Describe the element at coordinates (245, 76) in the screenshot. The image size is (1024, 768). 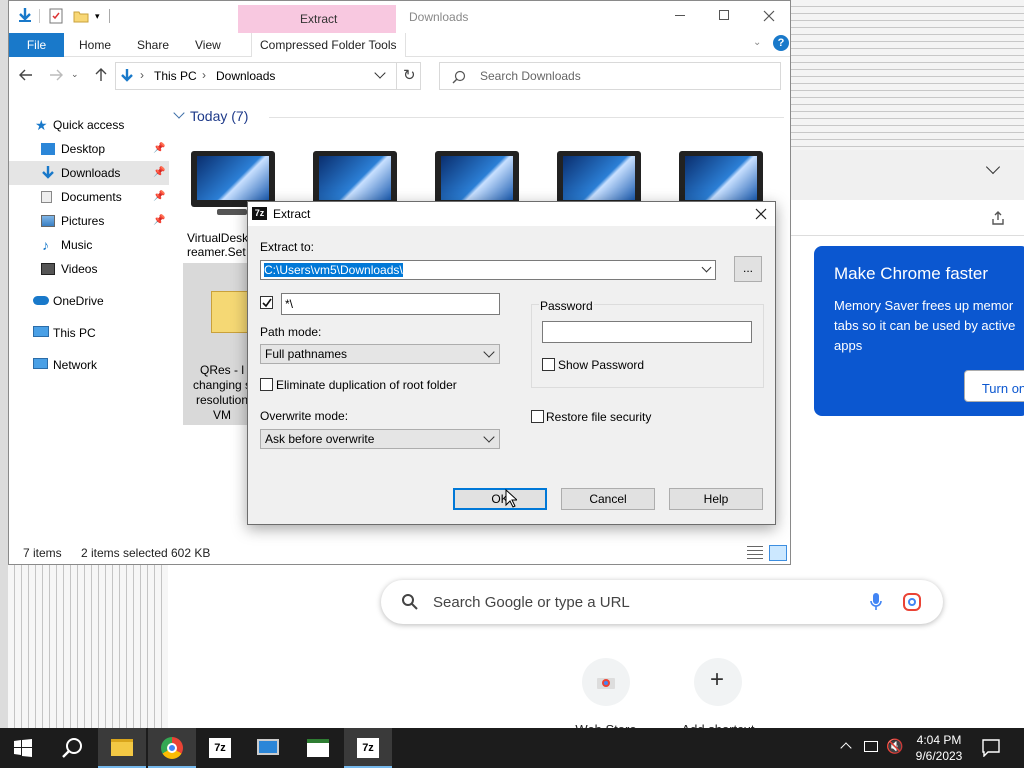
I see `breadcrumb-downloads: Downloads` at that location.